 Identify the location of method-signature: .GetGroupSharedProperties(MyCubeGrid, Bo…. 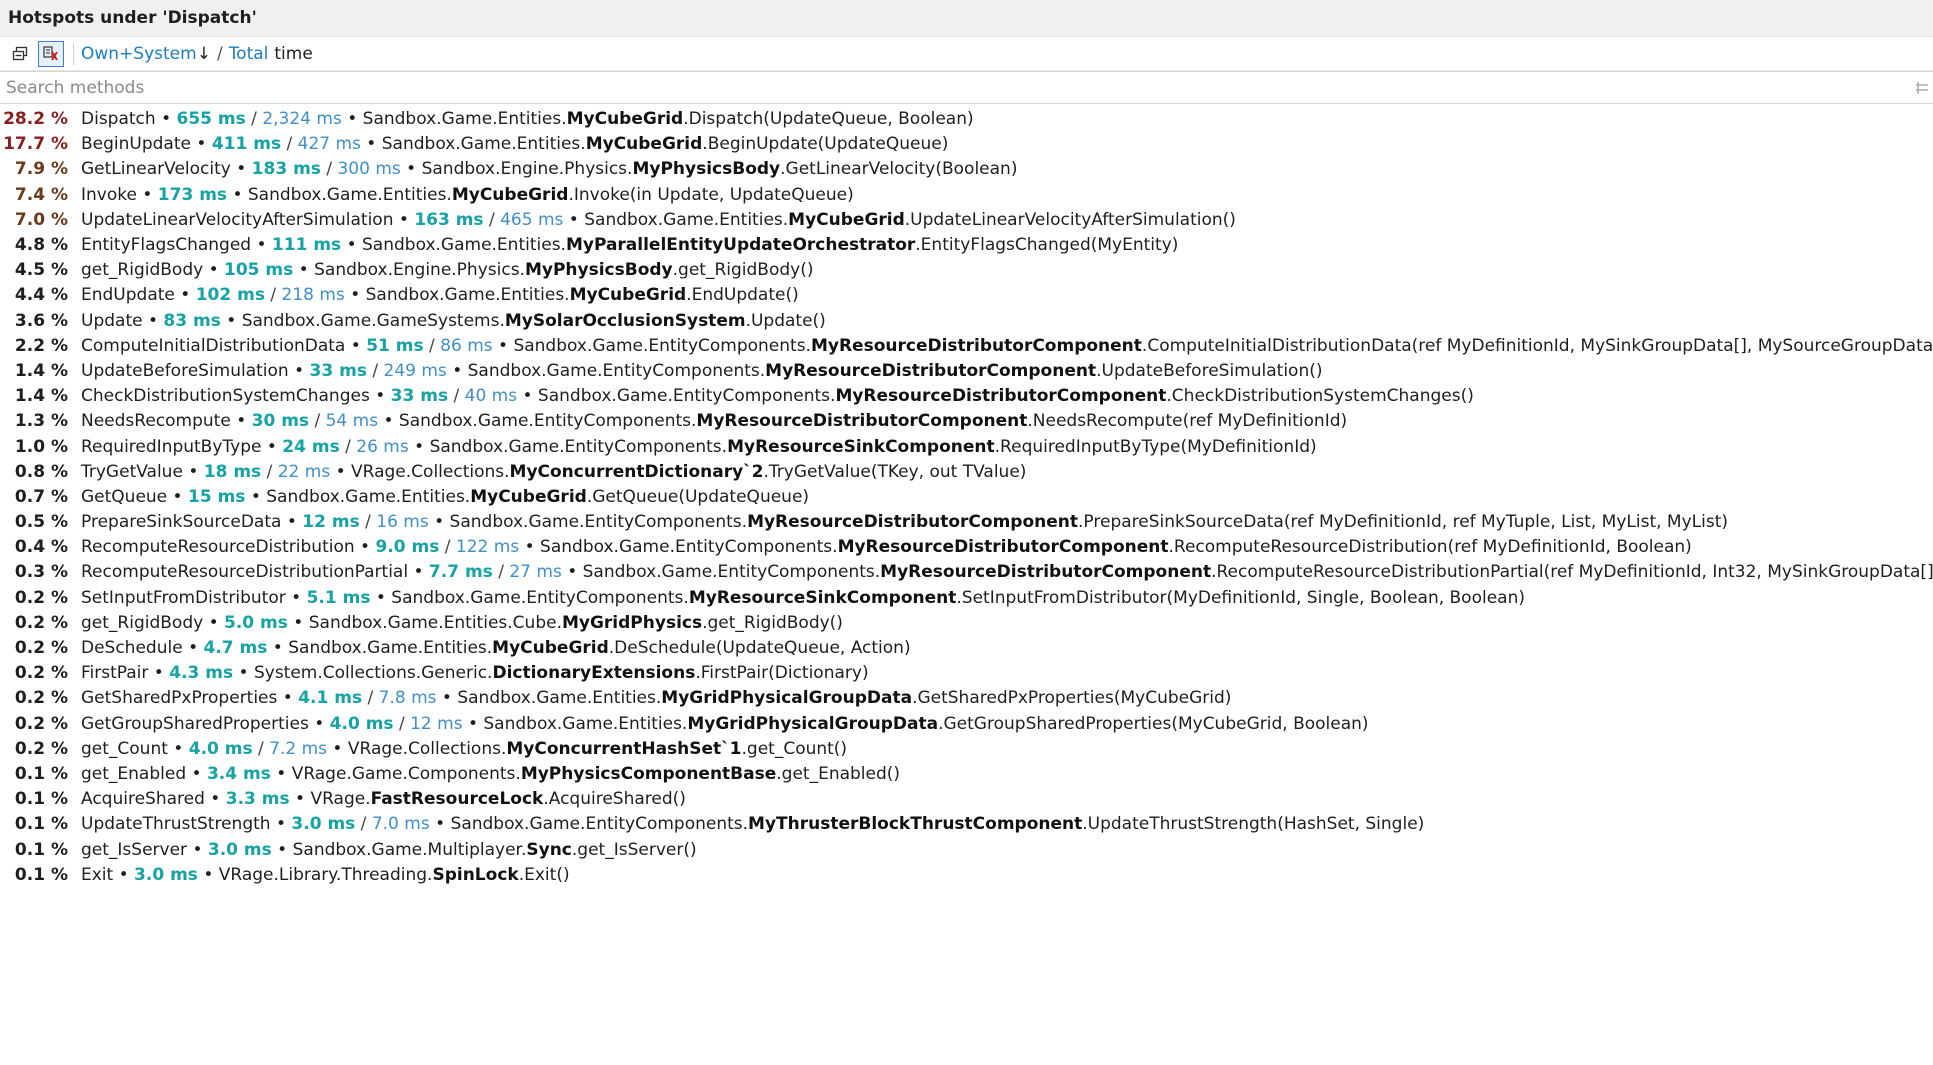
(1153, 723).